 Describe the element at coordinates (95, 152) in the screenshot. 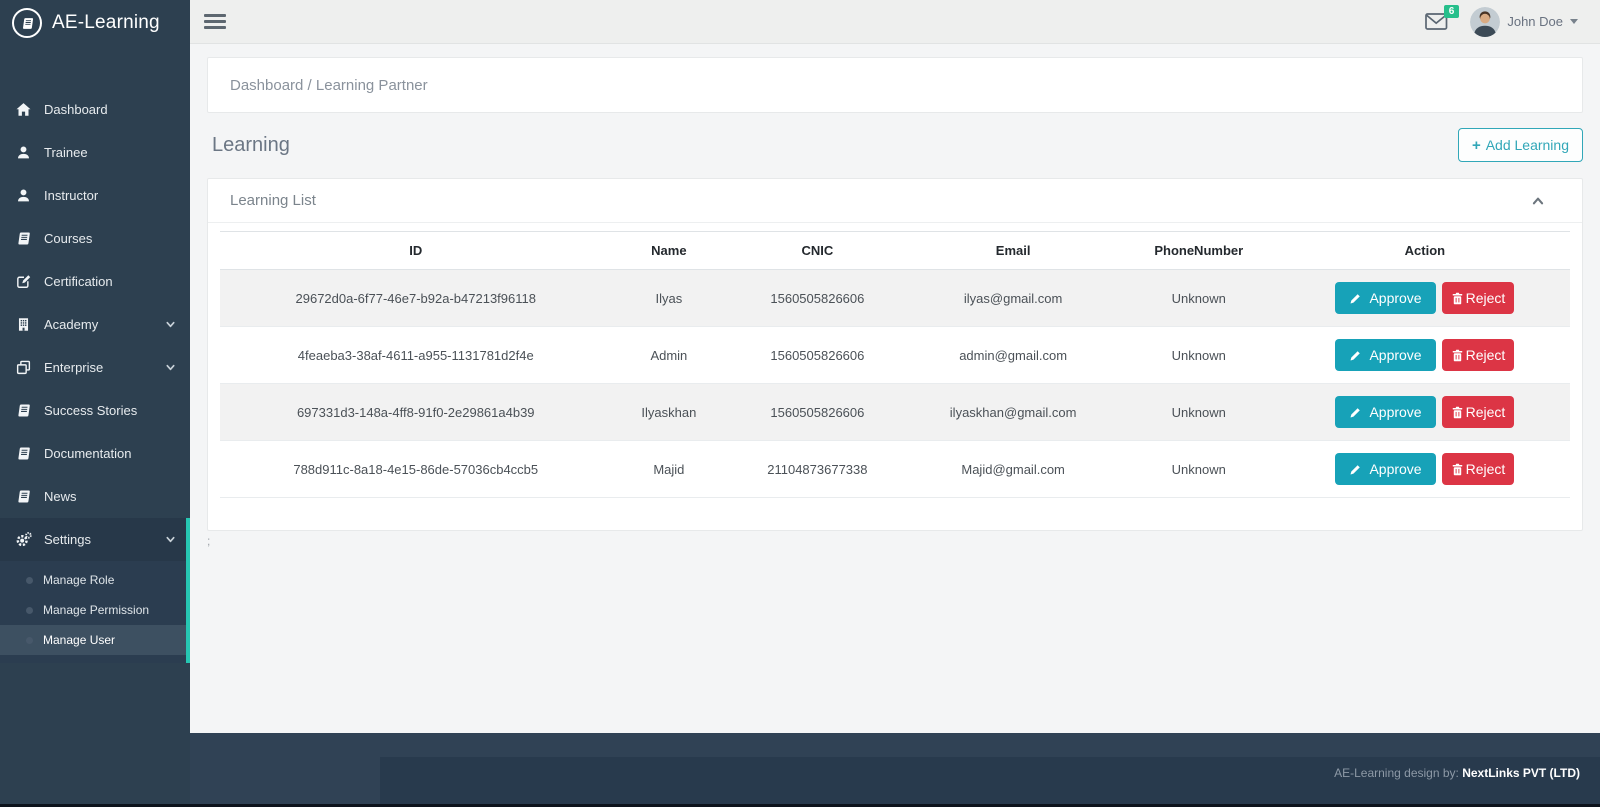

I see `sidebar-item-trainee: Trainee` at that location.